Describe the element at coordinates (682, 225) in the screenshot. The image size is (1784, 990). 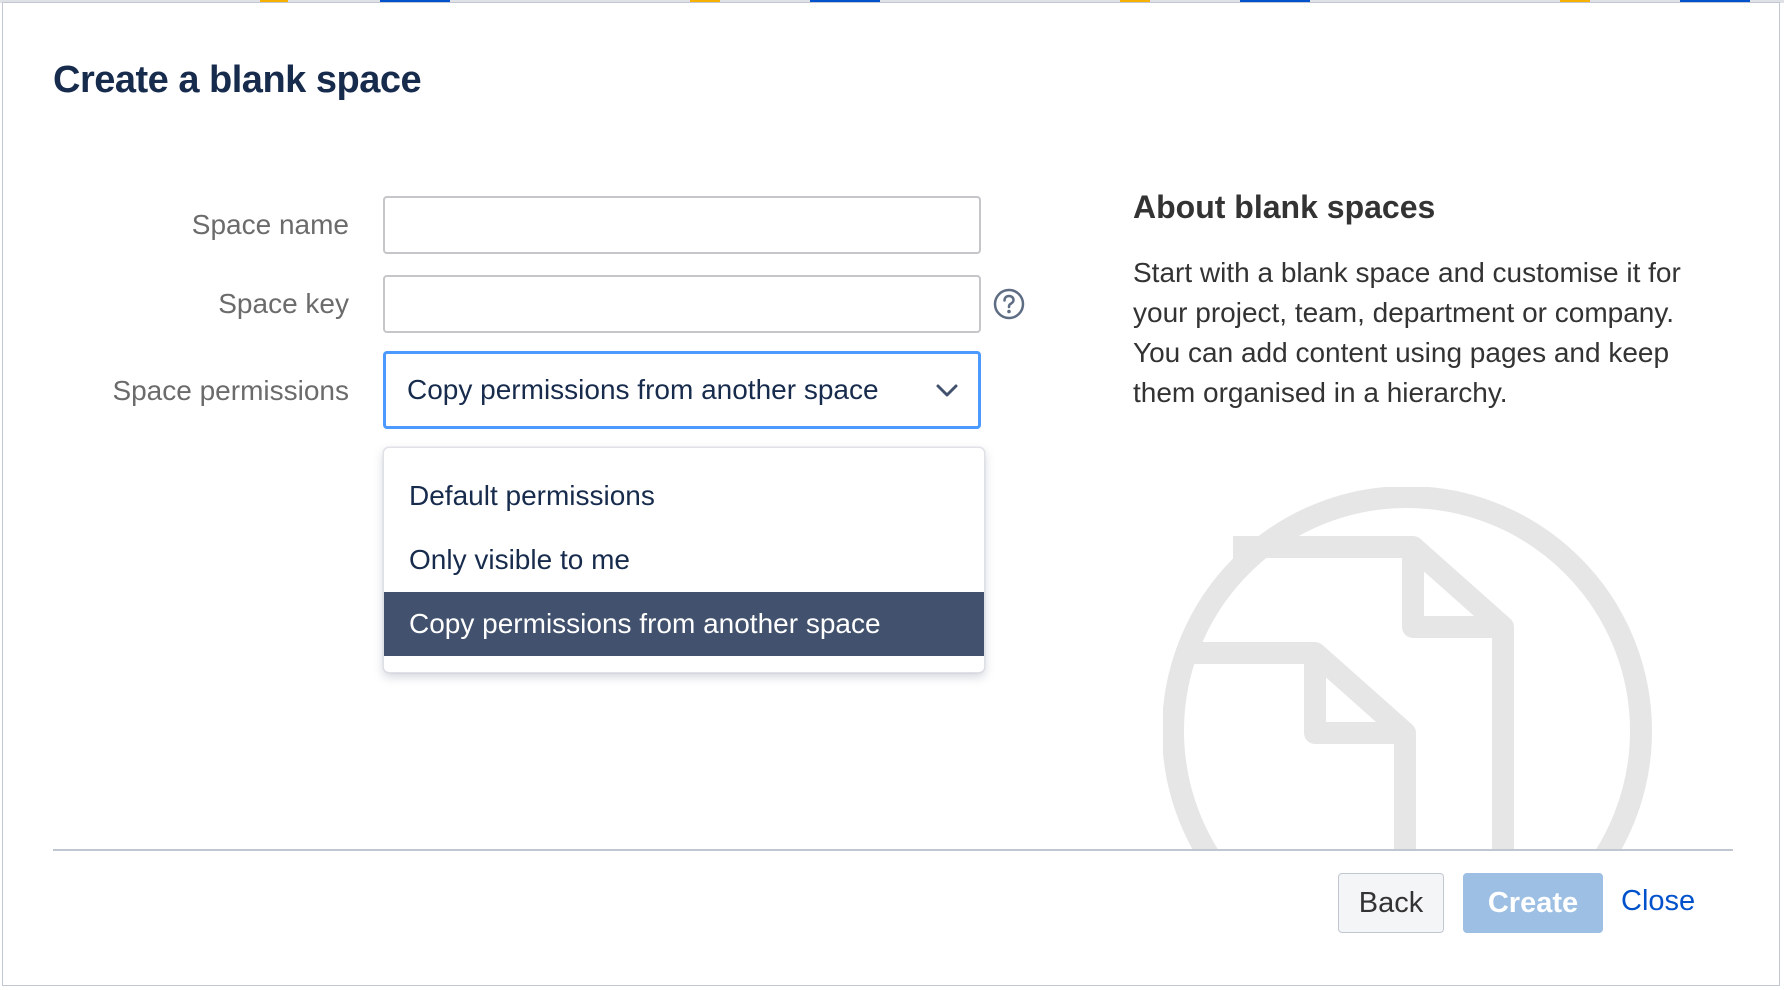
I see `space-name-input` at that location.